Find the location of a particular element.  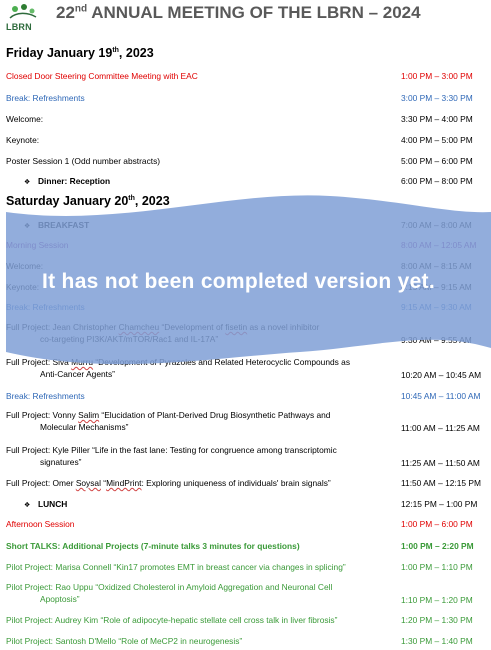

page-title: 22nd ANNUAL MEETING OF THE LBRN – 2024 is located at coordinates (238, 12).